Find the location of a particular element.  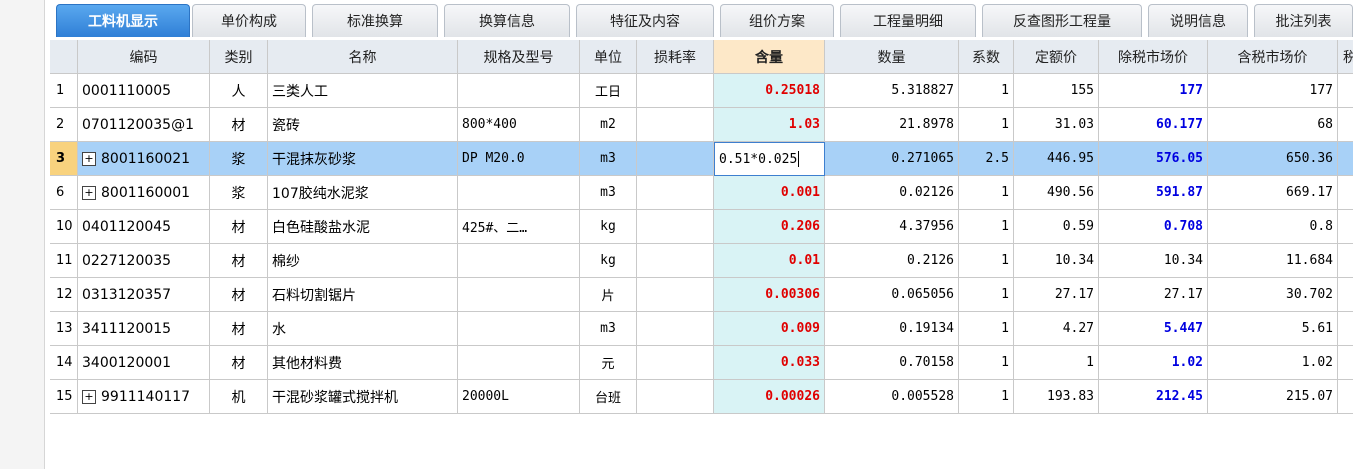

content-cell: 0.009 is located at coordinates (769, 329).